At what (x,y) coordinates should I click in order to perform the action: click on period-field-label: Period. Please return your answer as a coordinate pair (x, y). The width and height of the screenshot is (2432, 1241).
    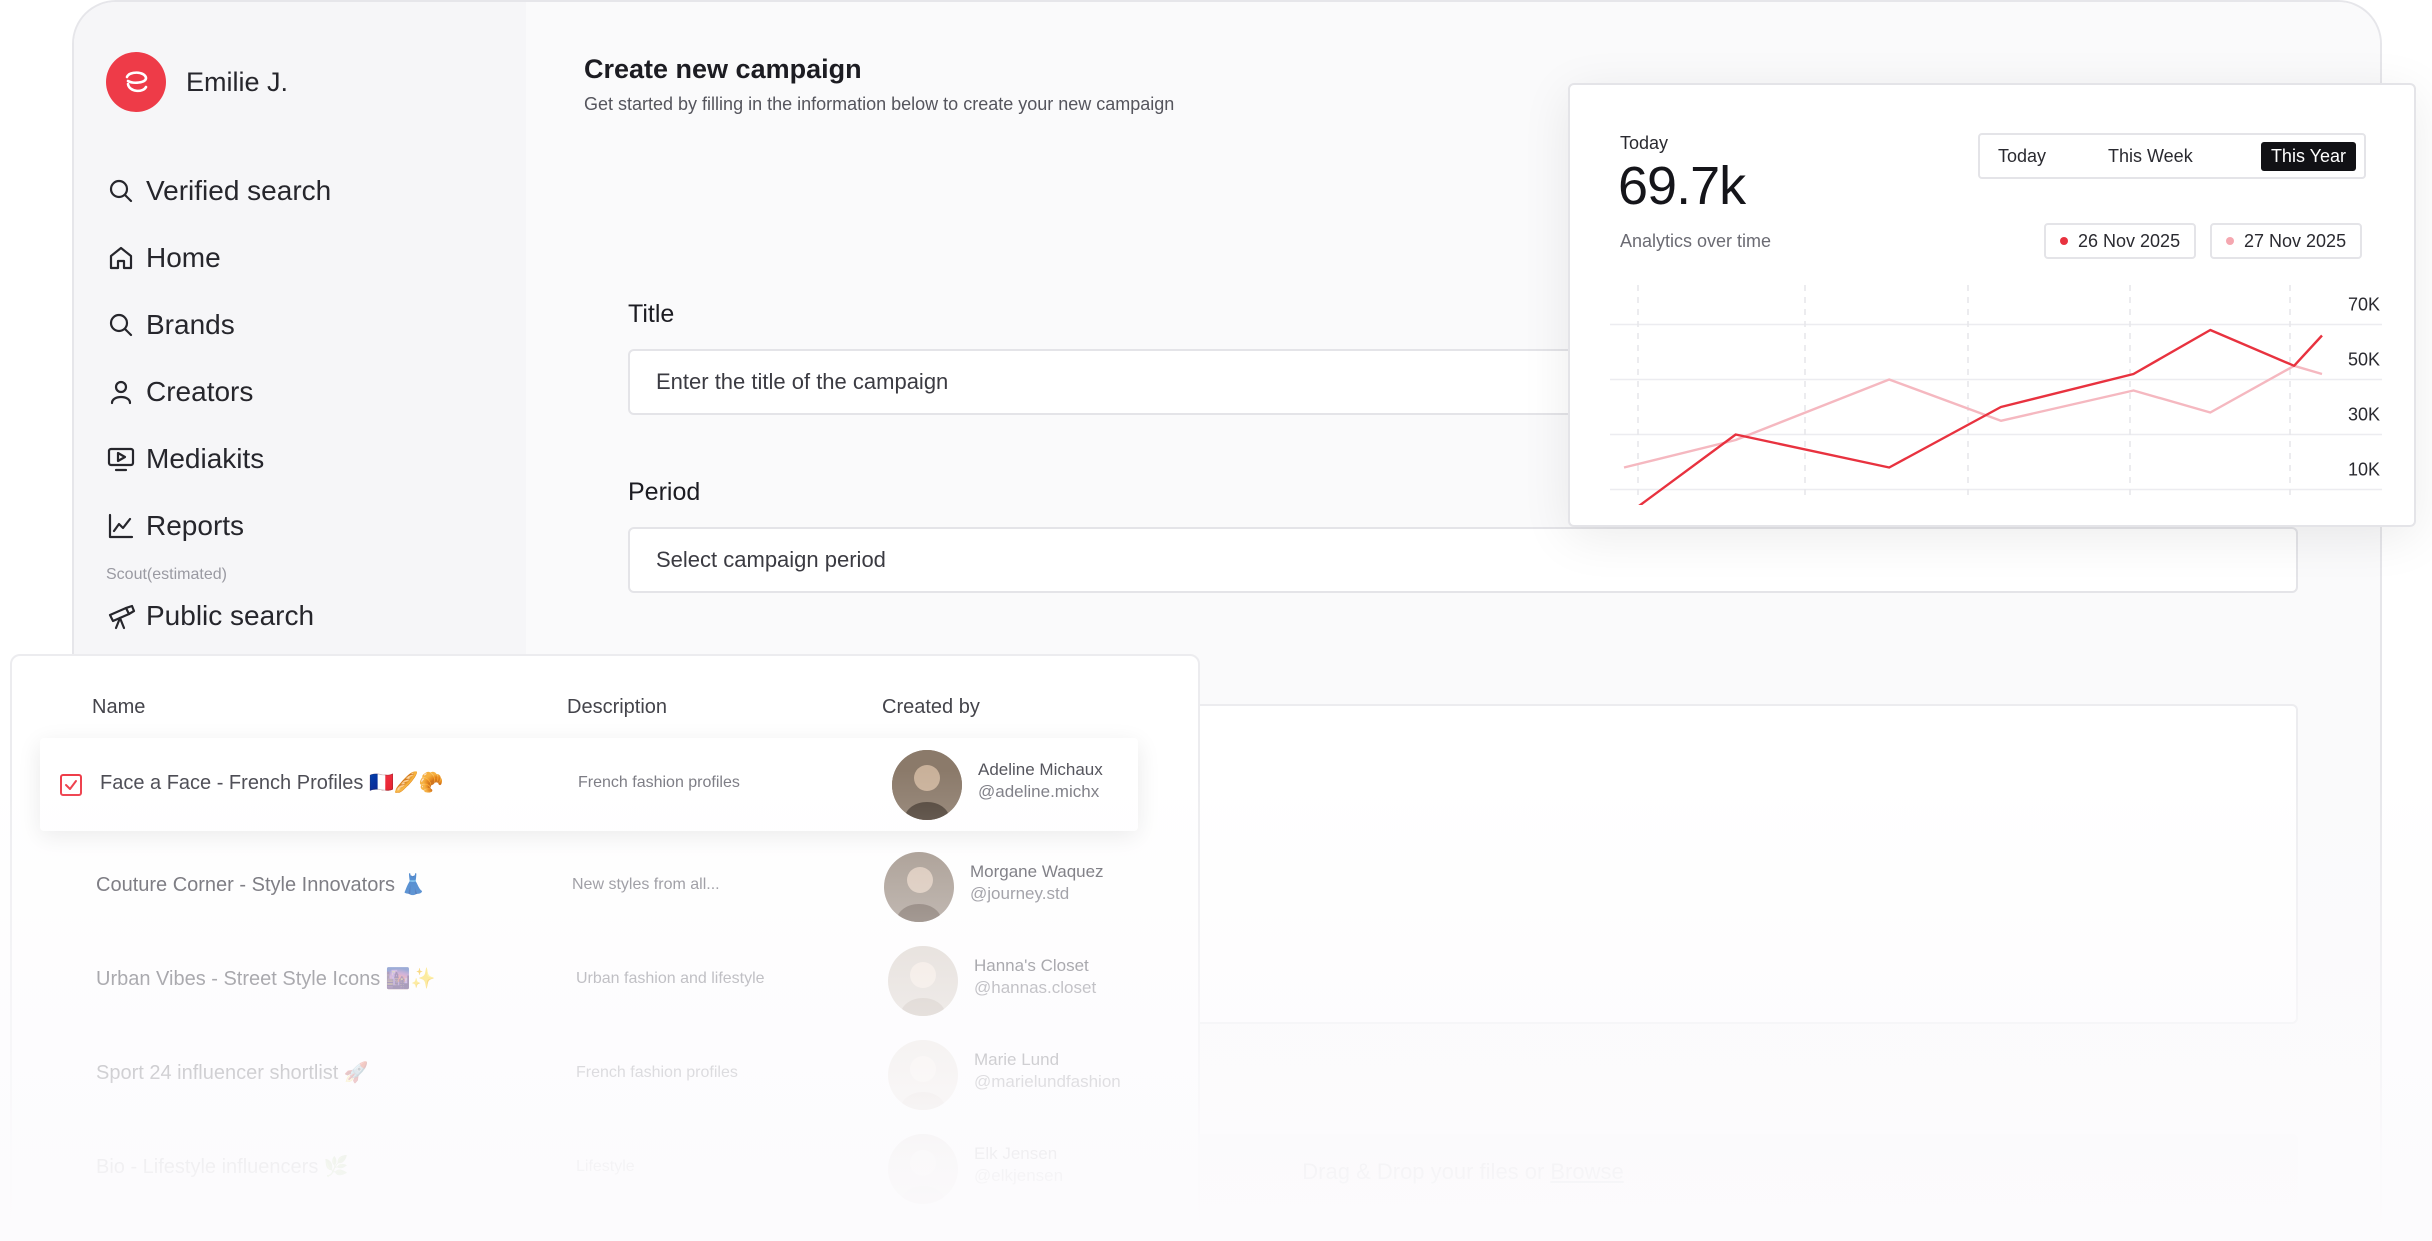
    Looking at the image, I should click on (664, 492).